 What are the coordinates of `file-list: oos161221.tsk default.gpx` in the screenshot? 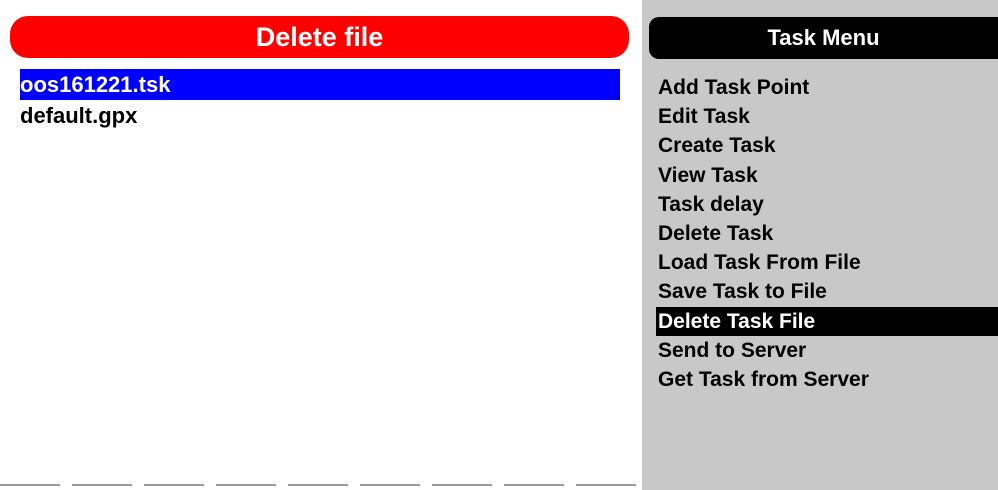 It's located at (320, 100).